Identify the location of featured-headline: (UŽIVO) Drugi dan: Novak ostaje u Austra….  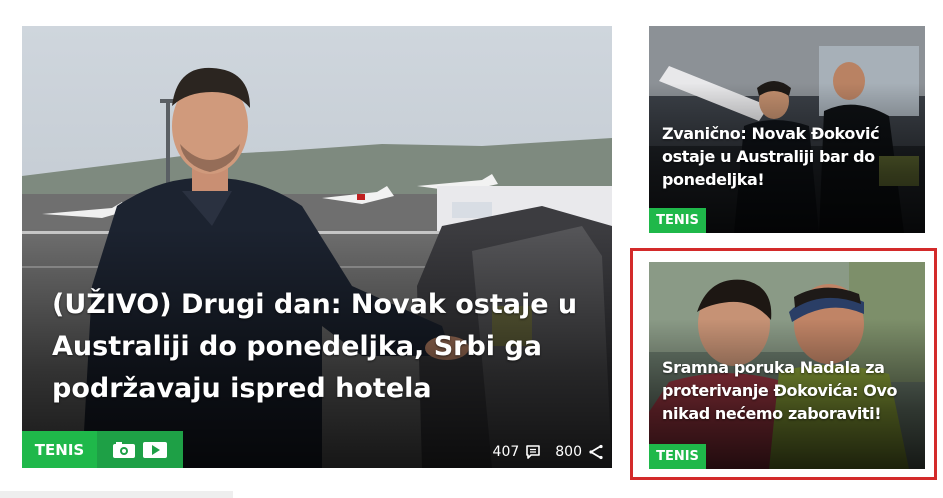
(327, 347).